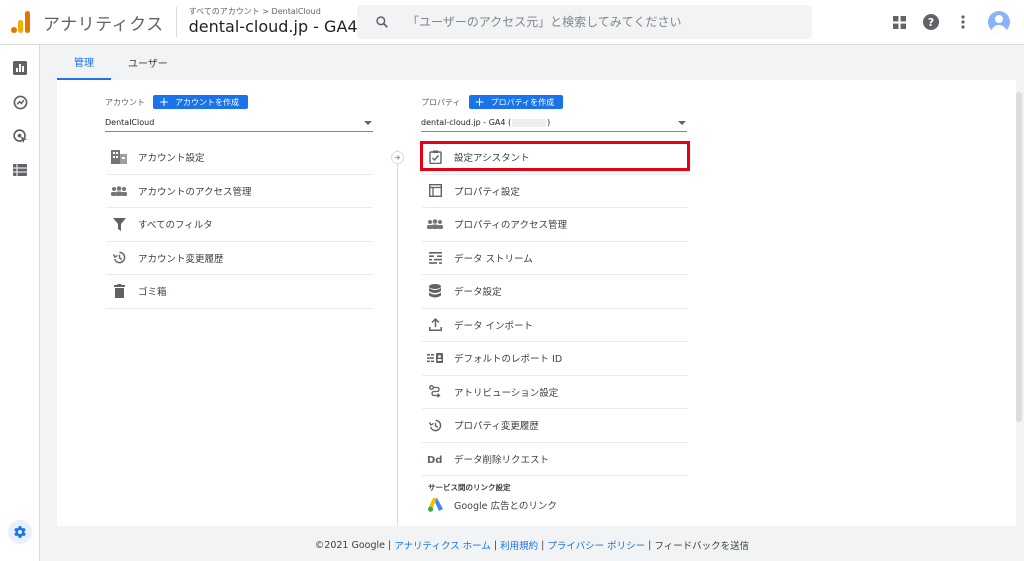 The width and height of the screenshot is (1024, 561). Describe the element at coordinates (148, 62) in the screenshot. I see `tab-user: ユーザー` at that location.